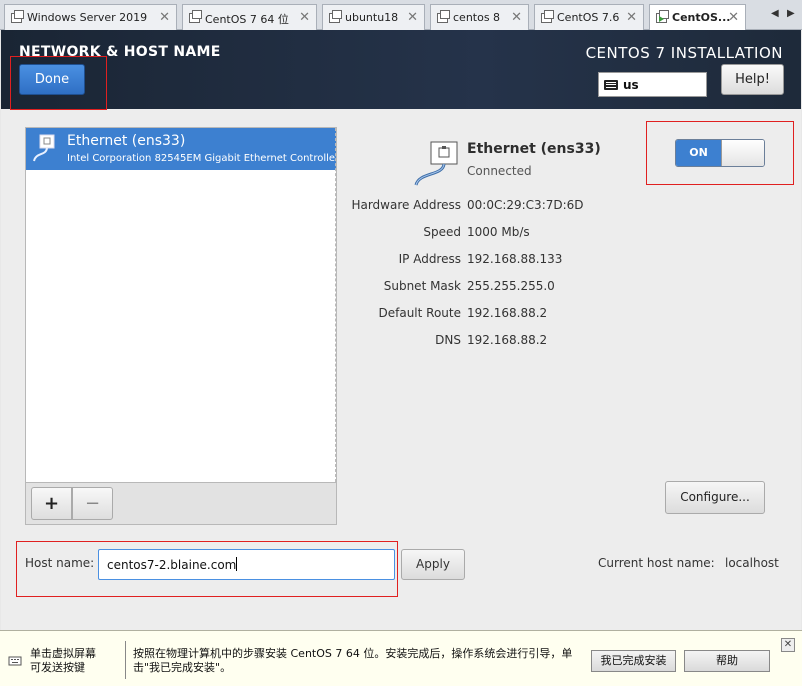  Describe the element at coordinates (60, 563) in the screenshot. I see `host-name-label: Host name:` at that location.